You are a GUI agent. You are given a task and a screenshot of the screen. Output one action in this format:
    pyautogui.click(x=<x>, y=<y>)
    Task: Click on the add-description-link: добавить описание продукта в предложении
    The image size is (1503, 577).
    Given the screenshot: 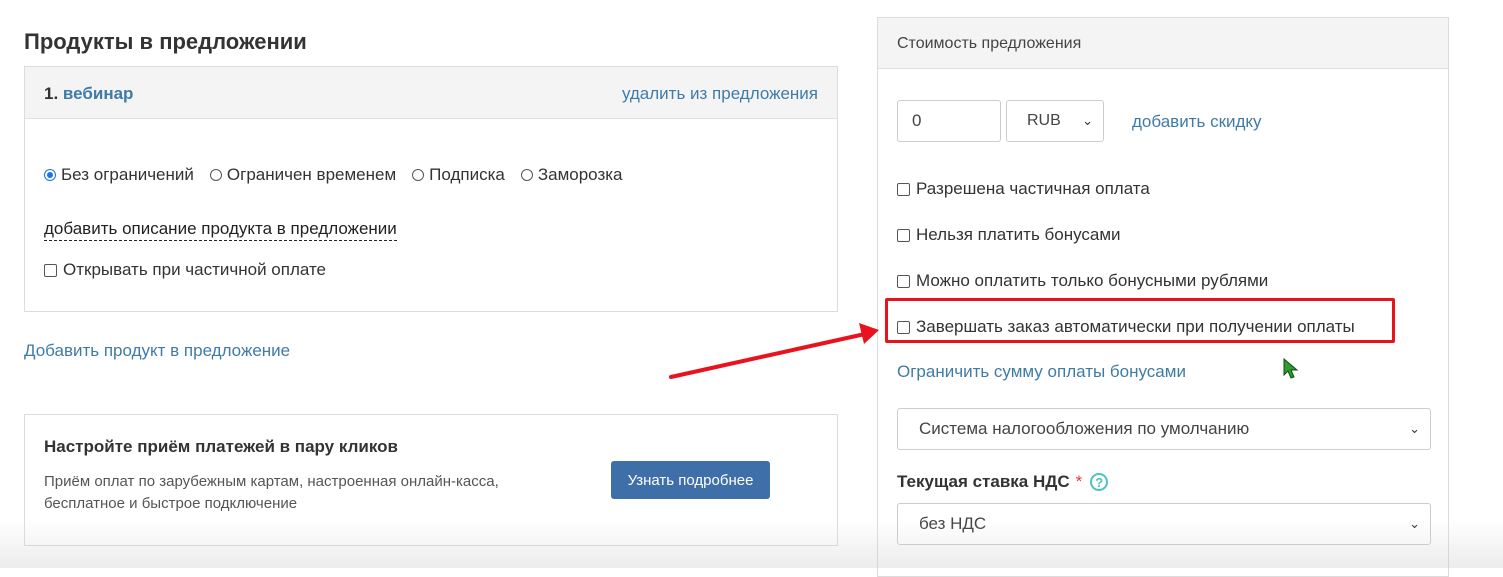 What is the action you would take?
    pyautogui.click(x=220, y=230)
    